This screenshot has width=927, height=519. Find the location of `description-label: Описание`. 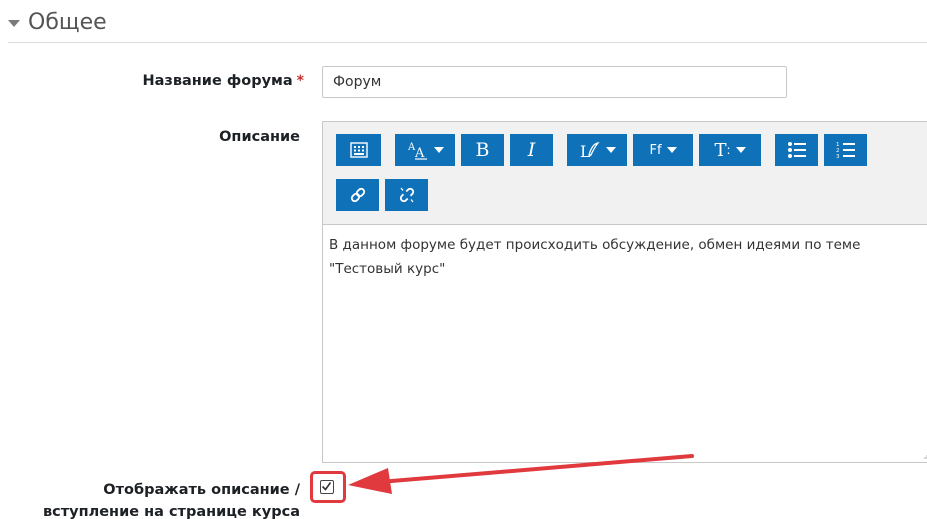

description-label: Описание is located at coordinates (259, 137).